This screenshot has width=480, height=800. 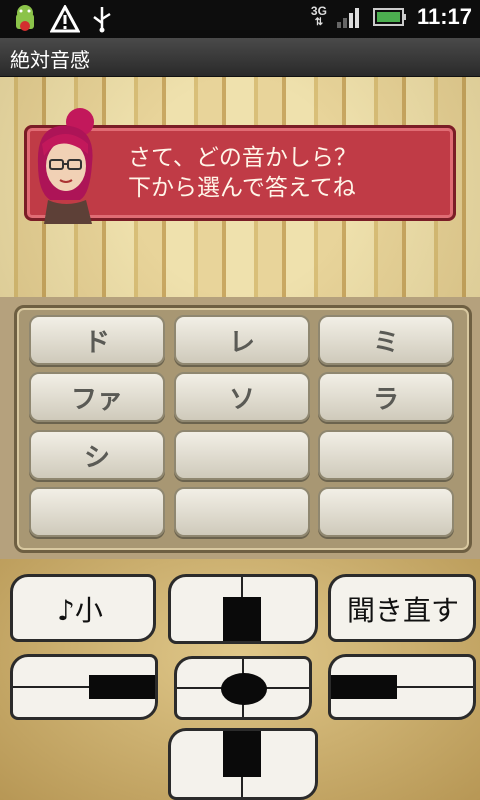 What do you see at coordinates (402, 687) in the screenshot?
I see `dpad-right-button` at bounding box center [402, 687].